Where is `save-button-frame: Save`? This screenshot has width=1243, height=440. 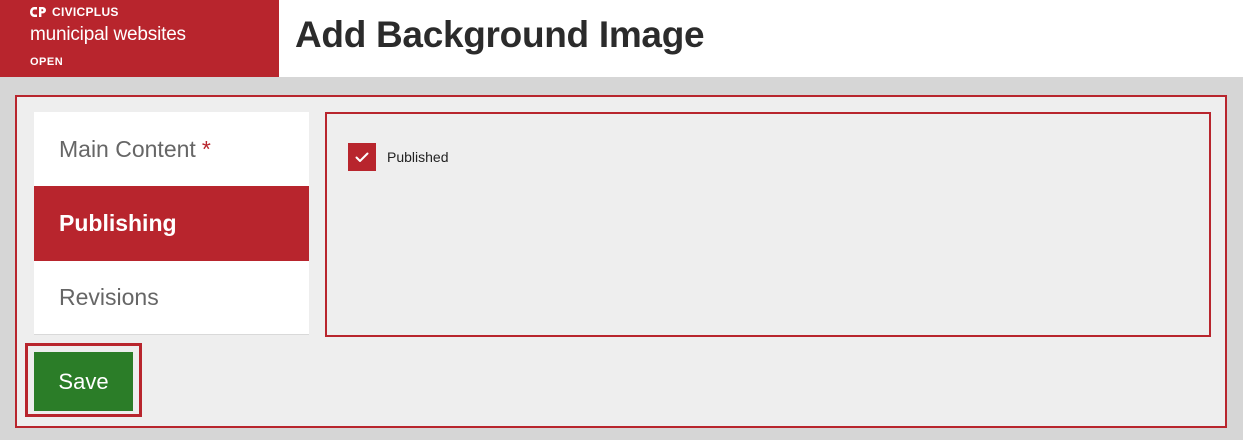 save-button-frame: Save is located at coordinates (83, 380).